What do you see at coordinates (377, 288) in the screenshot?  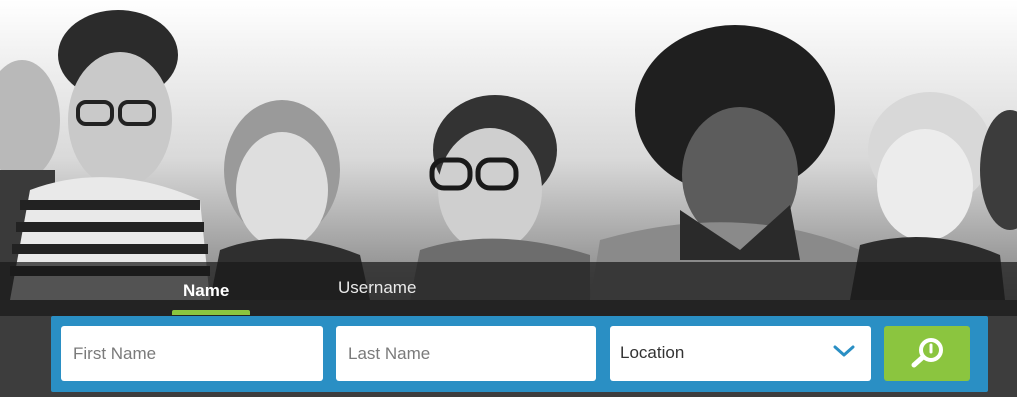 I see `tab-username: Username` at bounding box center [377, 288].